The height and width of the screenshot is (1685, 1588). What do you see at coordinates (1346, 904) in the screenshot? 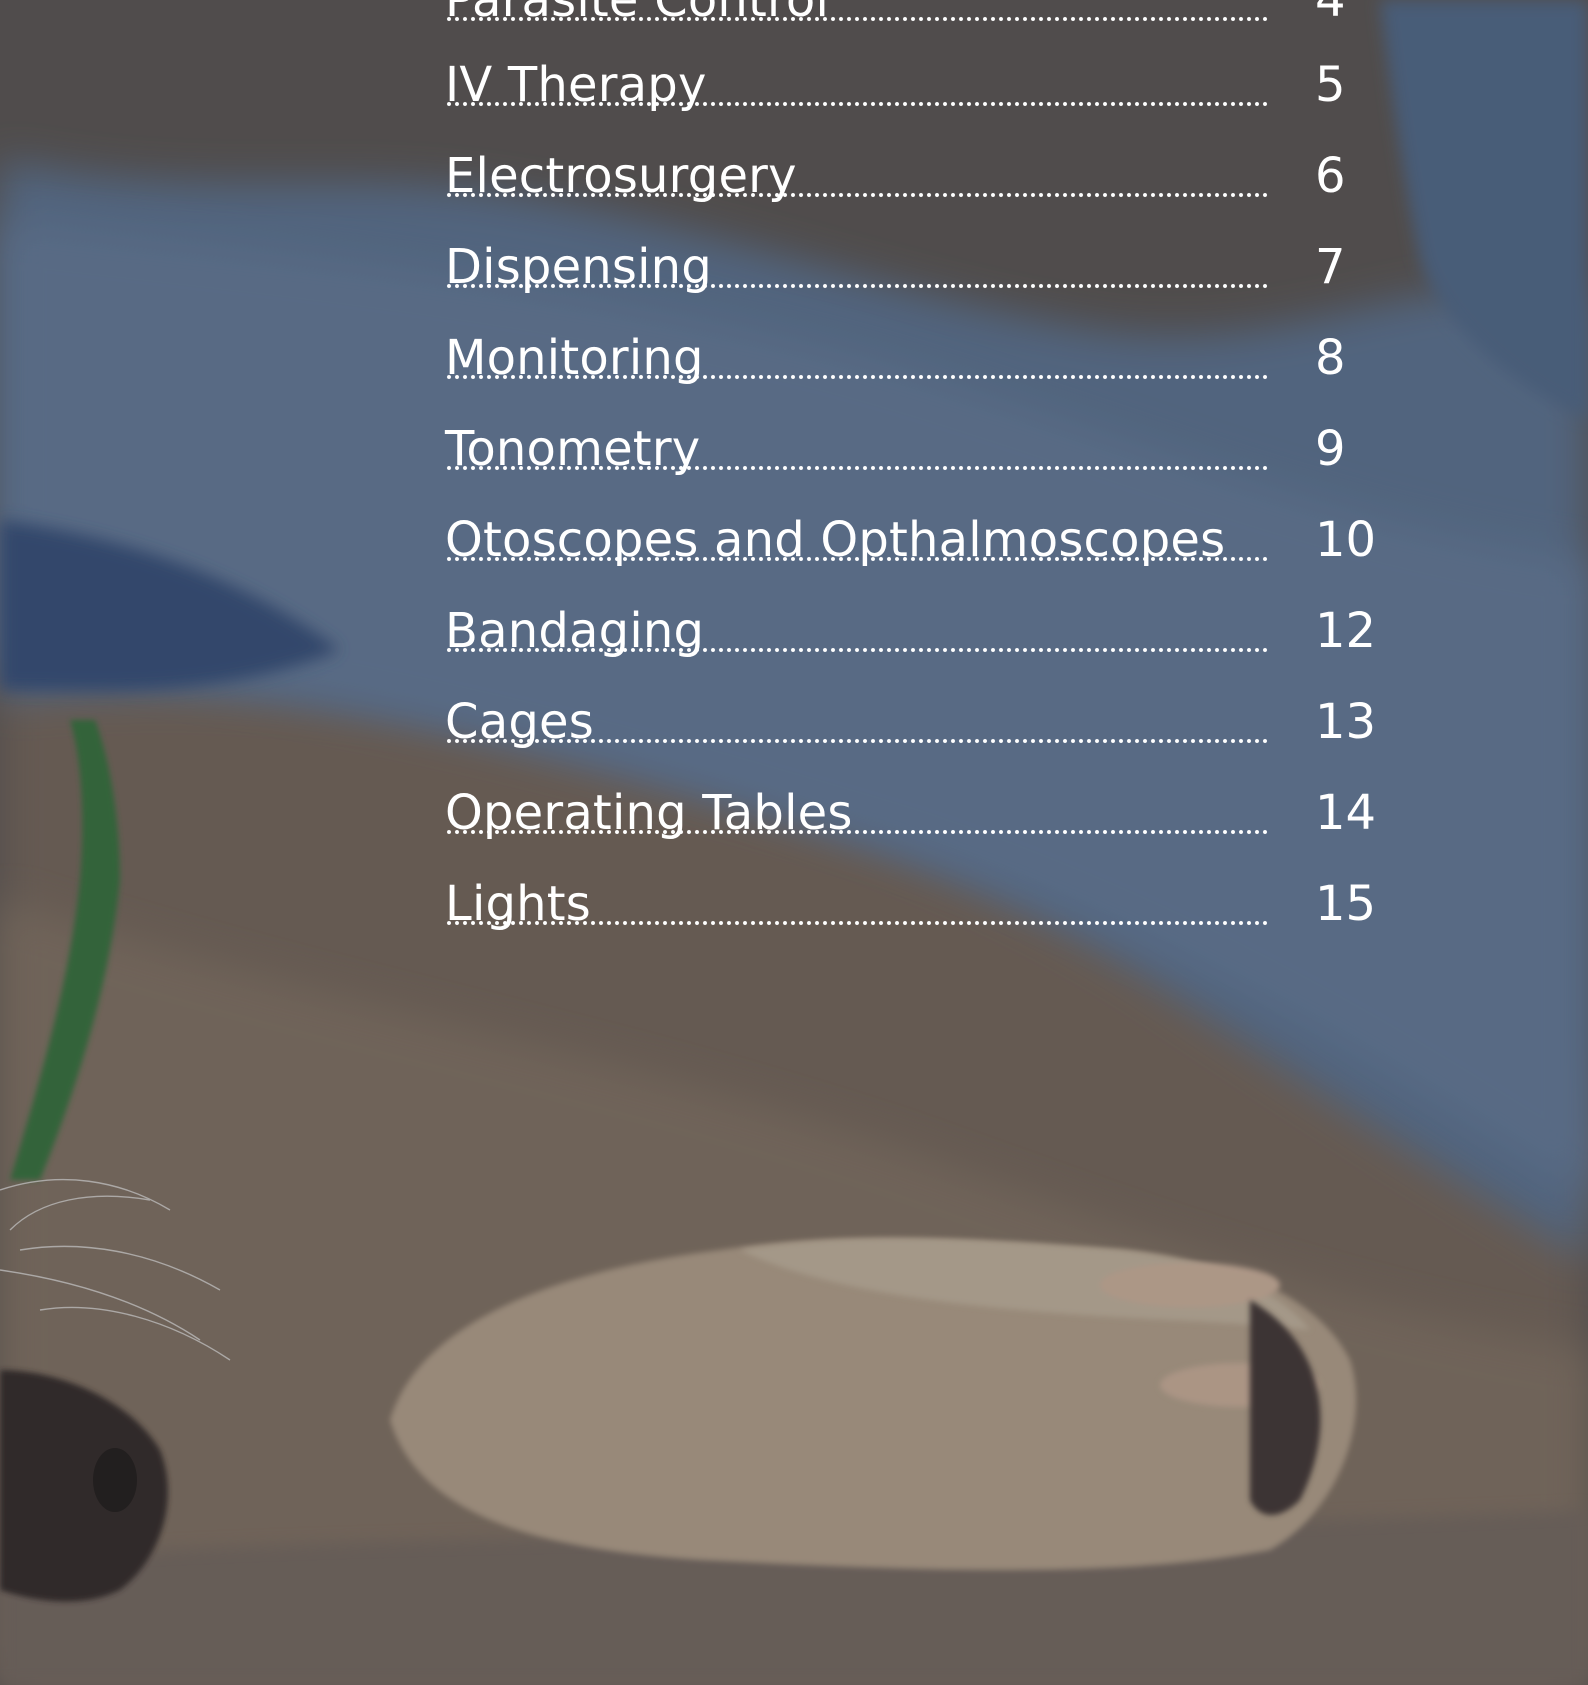
I see `toc-entry-page: 15` at bounding box center [1346, 904].